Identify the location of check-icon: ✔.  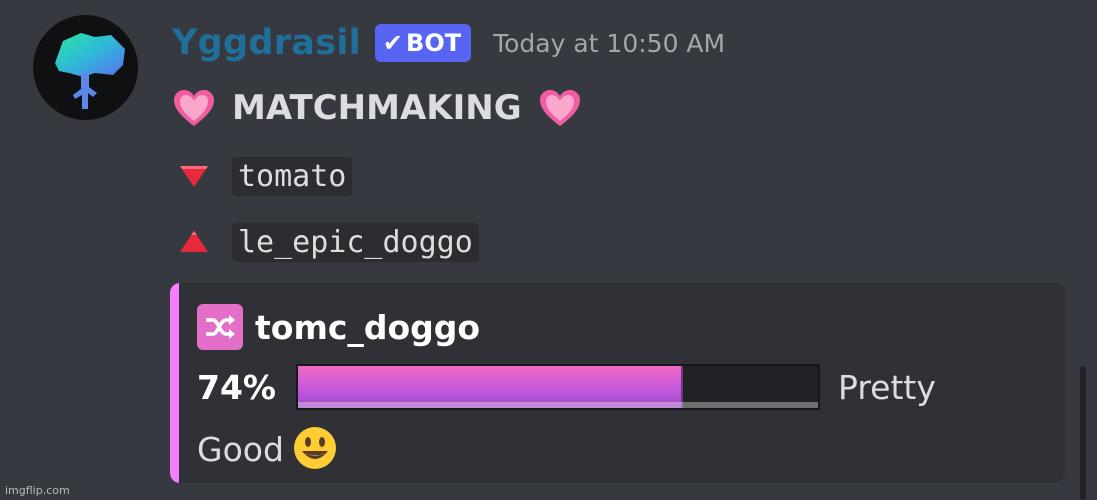
(393, 43).